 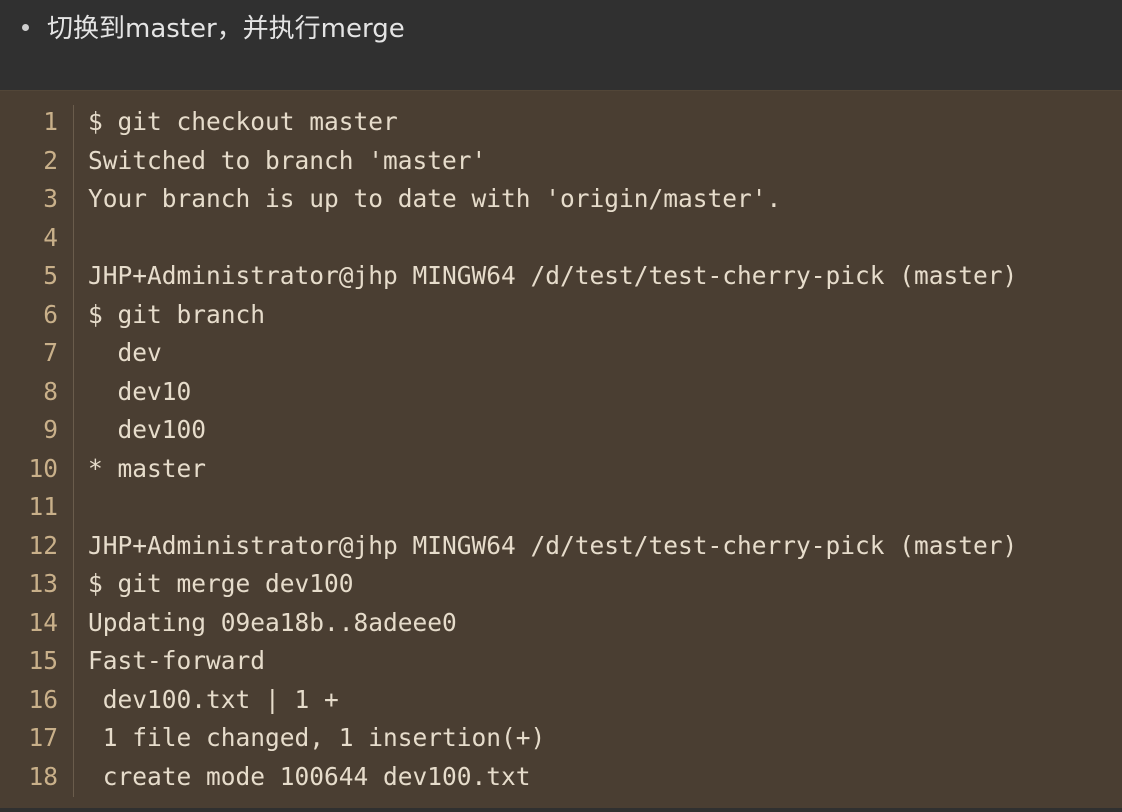 What do you see at coordinates (50, 314) in the screenshot?
I see `line-number: 6` at bounding box center [50, 314].